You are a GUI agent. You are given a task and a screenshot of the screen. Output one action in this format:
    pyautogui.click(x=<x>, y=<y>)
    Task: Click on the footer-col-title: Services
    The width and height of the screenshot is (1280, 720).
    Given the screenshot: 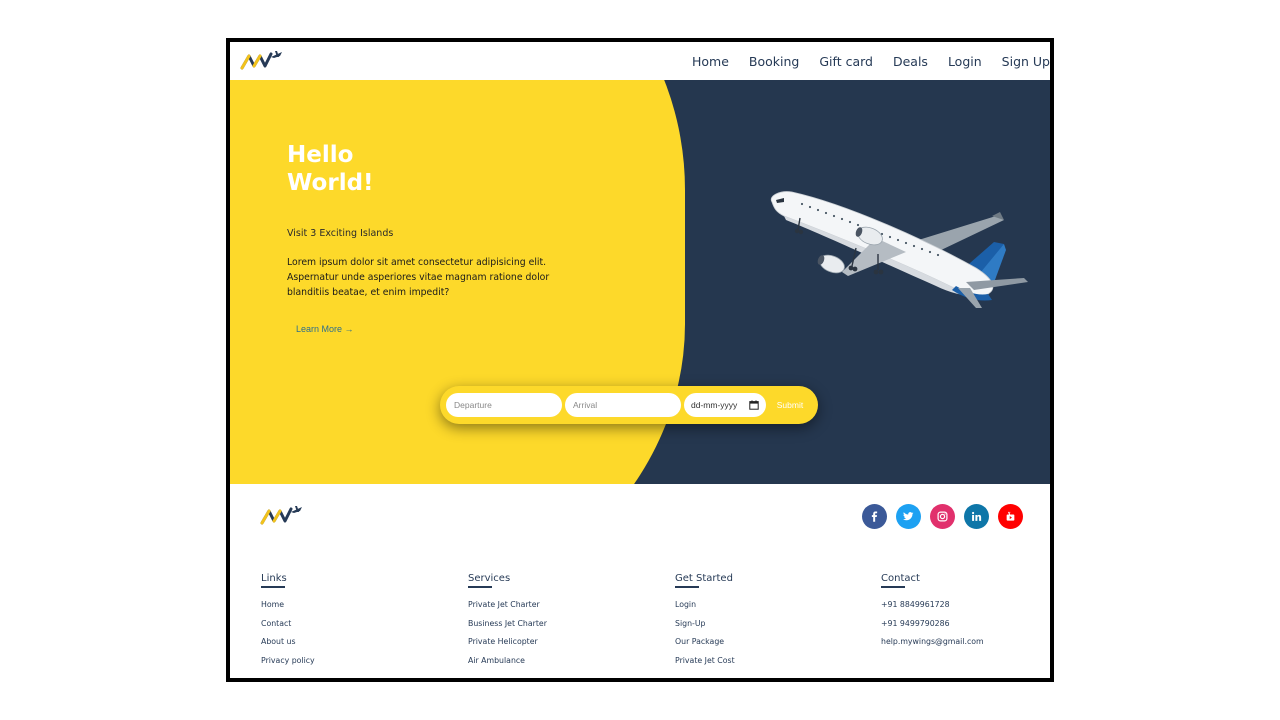 What is the action you would take?
    pyautogui.click(x=489, y=578)
    